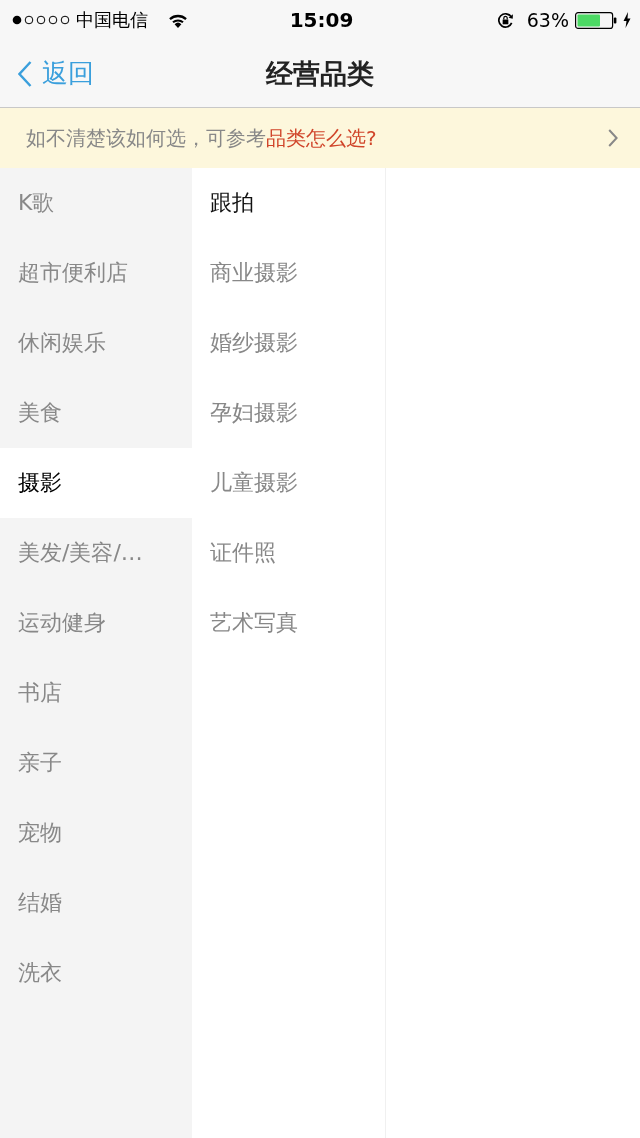  I want to click on chevron-right-icon, so click(613, 138).